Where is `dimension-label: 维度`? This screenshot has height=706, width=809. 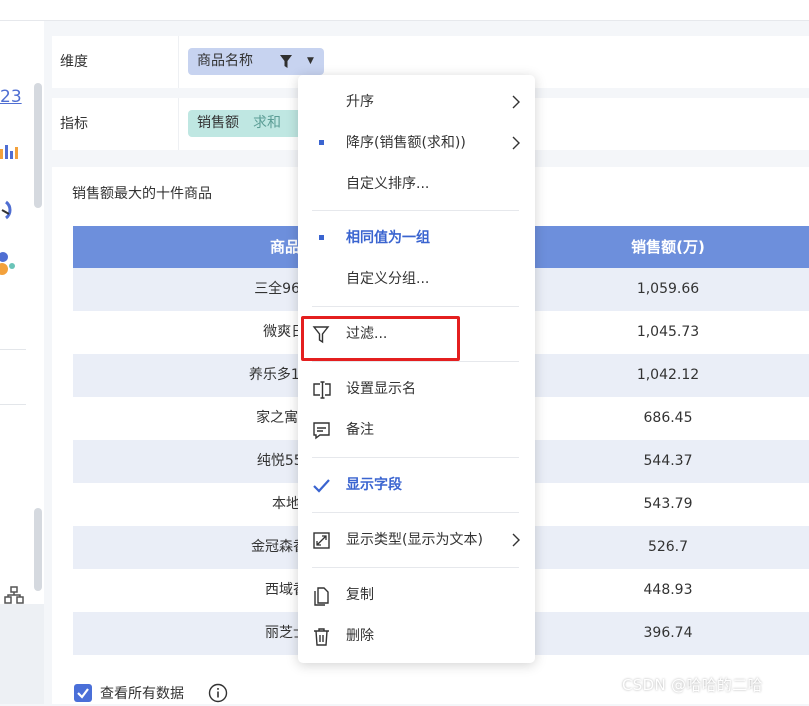
dimension-label: 维度 is located at coordinates (74, 62).